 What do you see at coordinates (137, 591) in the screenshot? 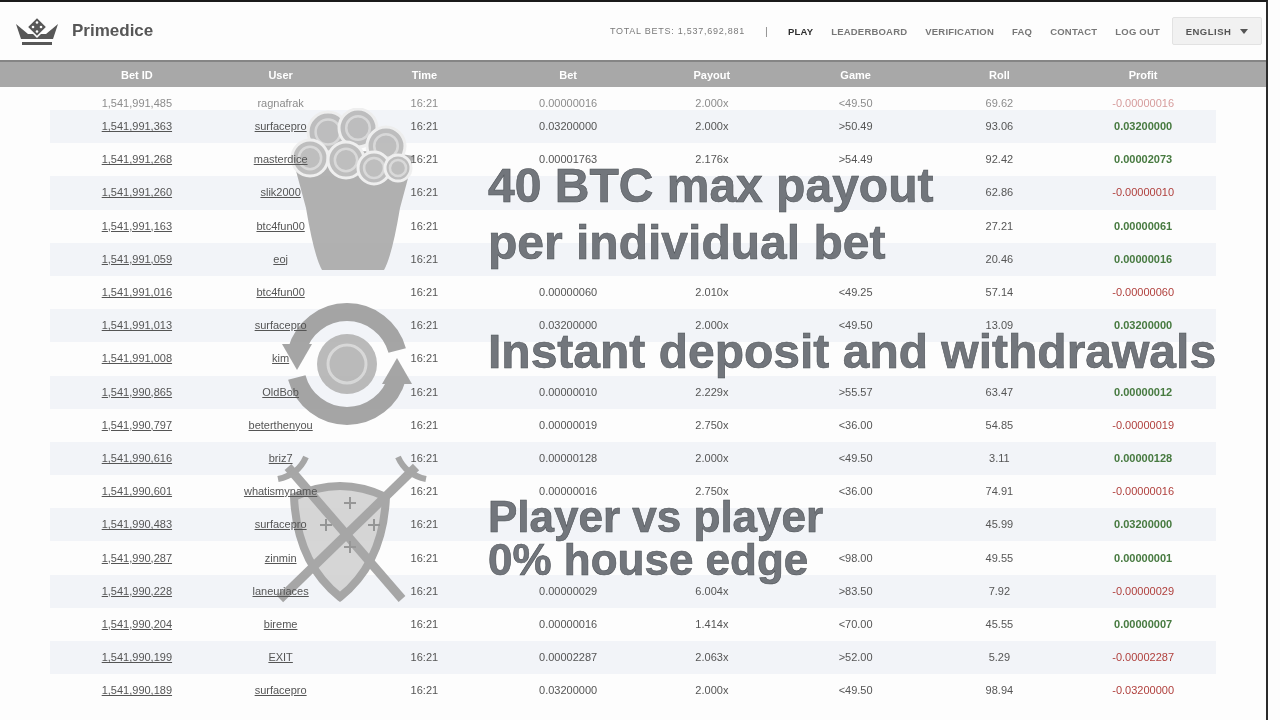
I see `bet-id-link: 1,541,990,228` at bounding box center [137, 591].